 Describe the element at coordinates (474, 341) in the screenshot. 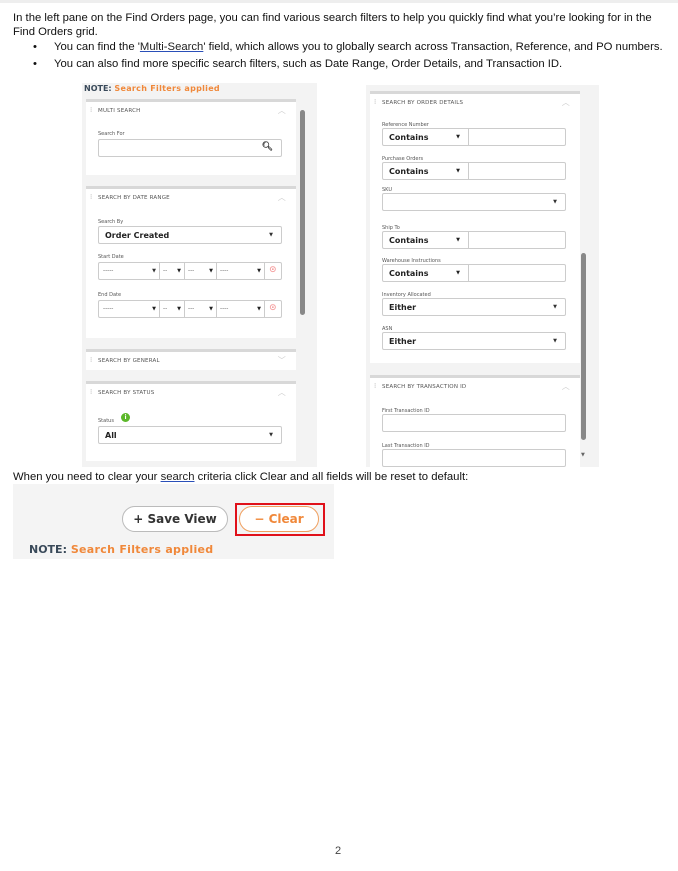

I see `asn-field: Either ▼` at that location.